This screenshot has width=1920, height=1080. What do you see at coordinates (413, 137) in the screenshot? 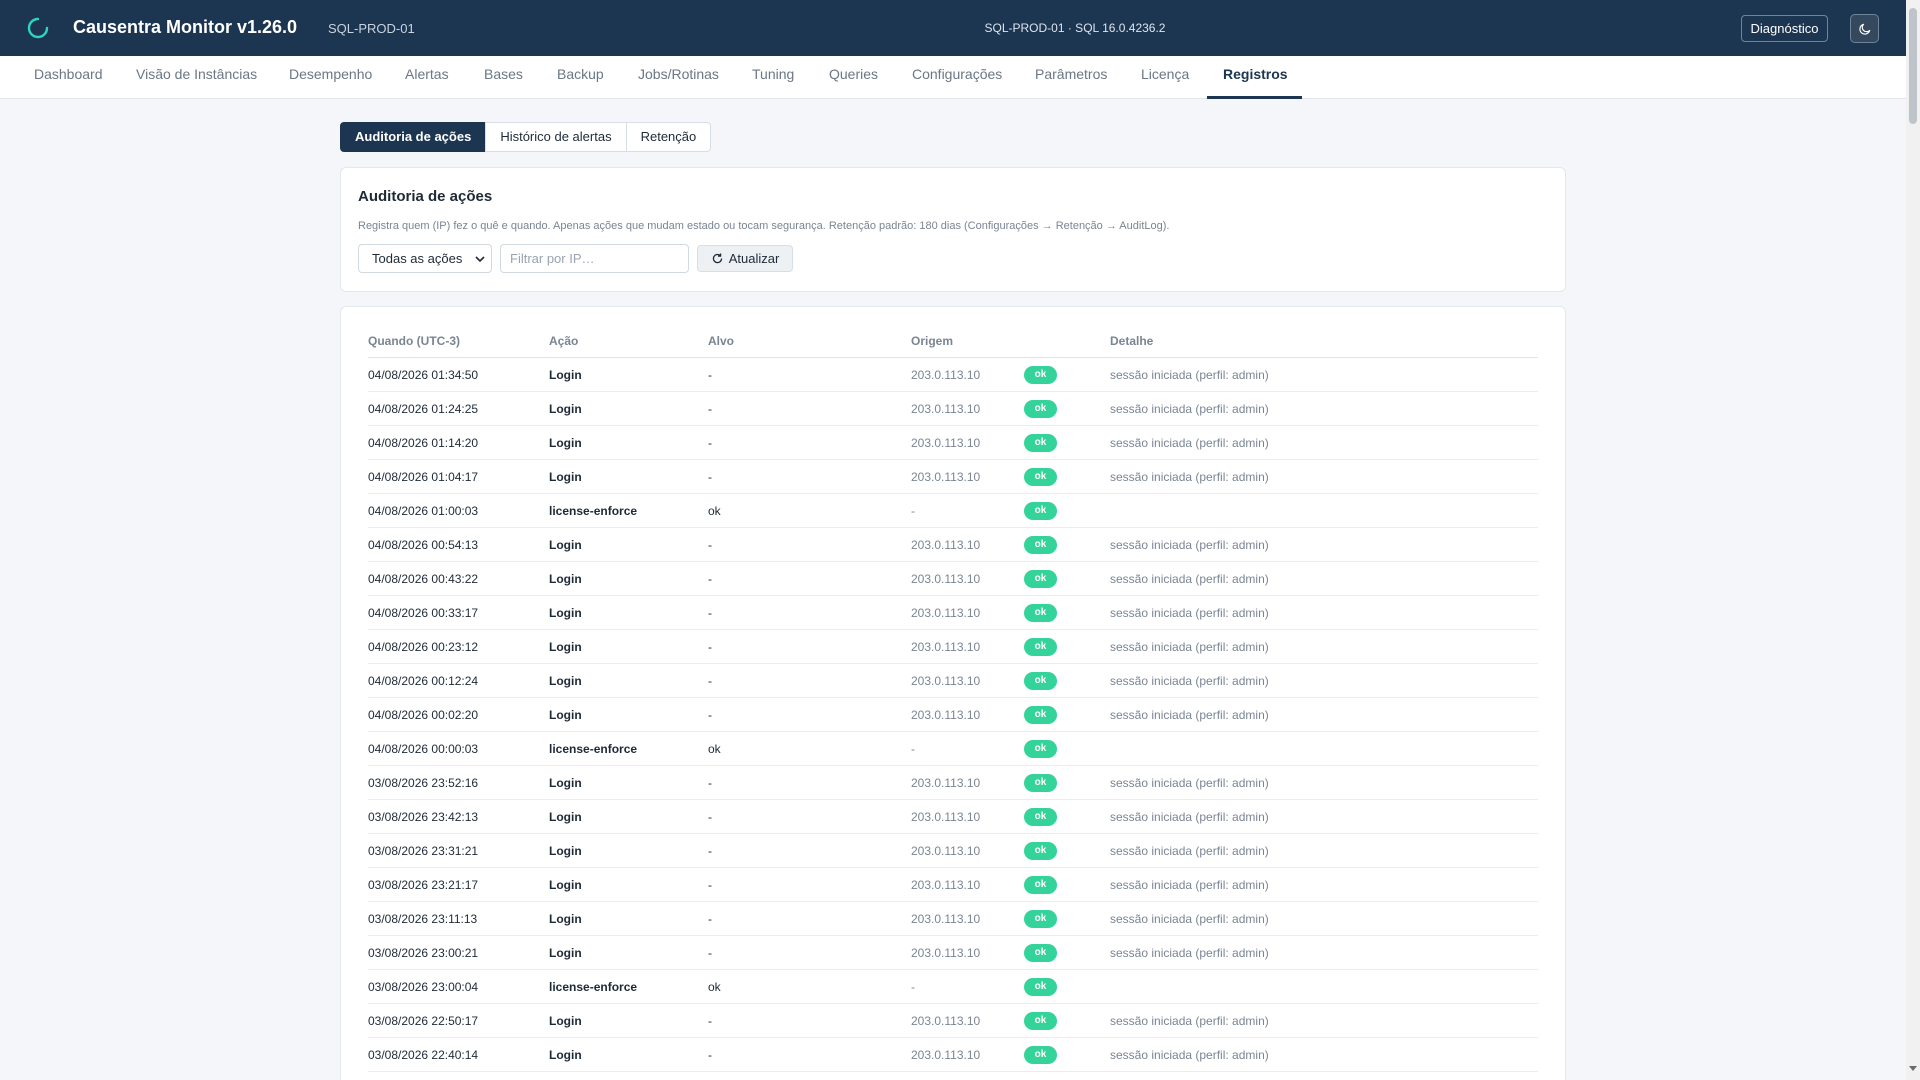
I see `subtab-audit: Auditoria de ações` at bounding box center [413, 137].